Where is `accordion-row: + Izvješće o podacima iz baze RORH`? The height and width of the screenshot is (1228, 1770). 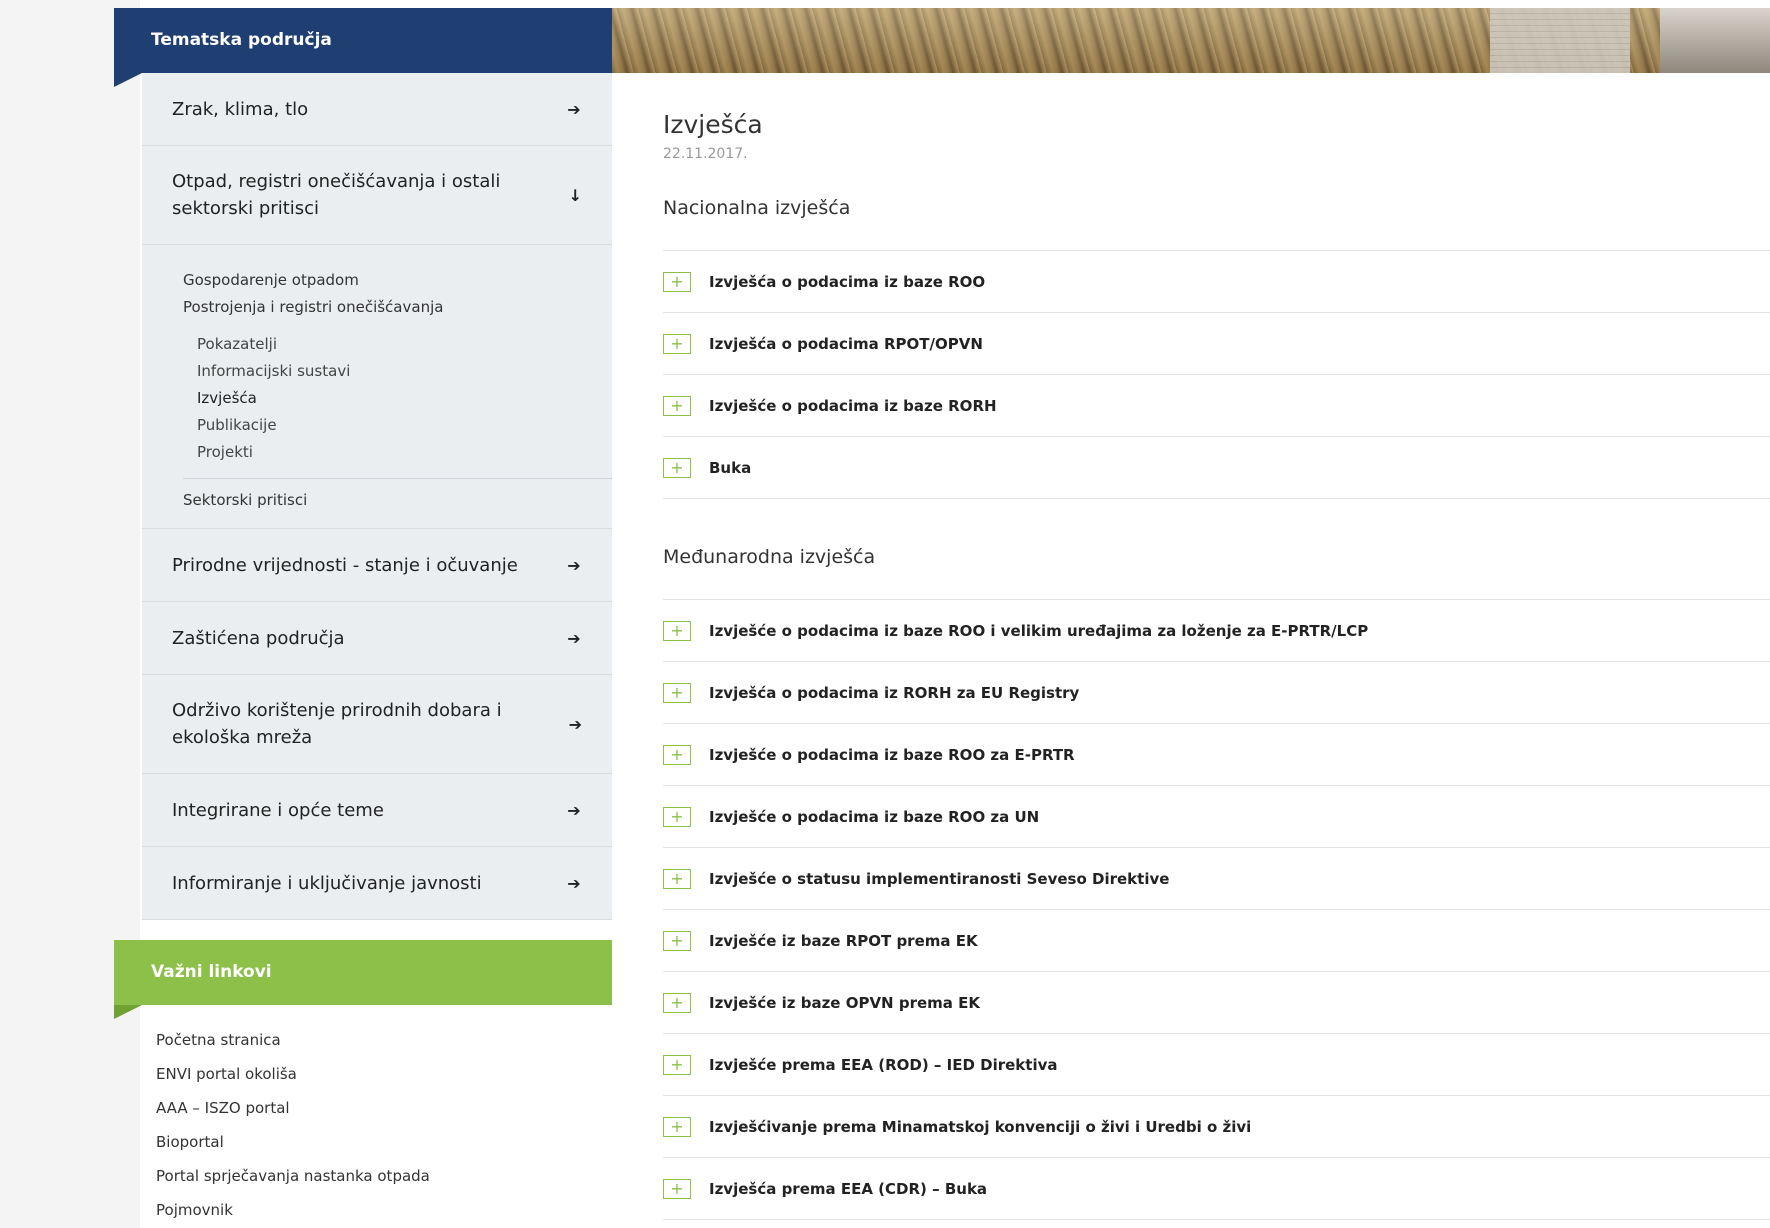 accordion-row: + Izvješće o podacima iz baze RORH is located at coordinates (1216, 406).